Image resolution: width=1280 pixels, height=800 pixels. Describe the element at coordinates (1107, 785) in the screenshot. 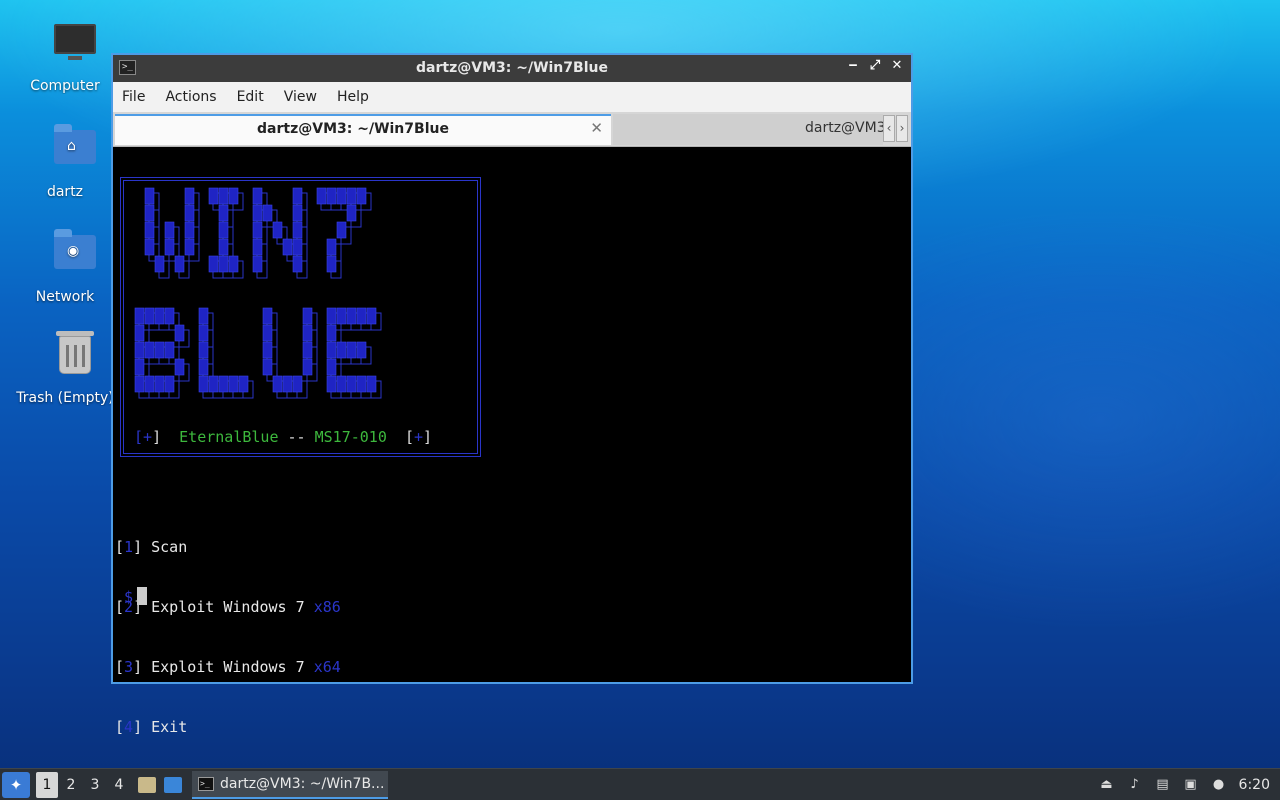

I see `eject-icon: ⏏` at that location.